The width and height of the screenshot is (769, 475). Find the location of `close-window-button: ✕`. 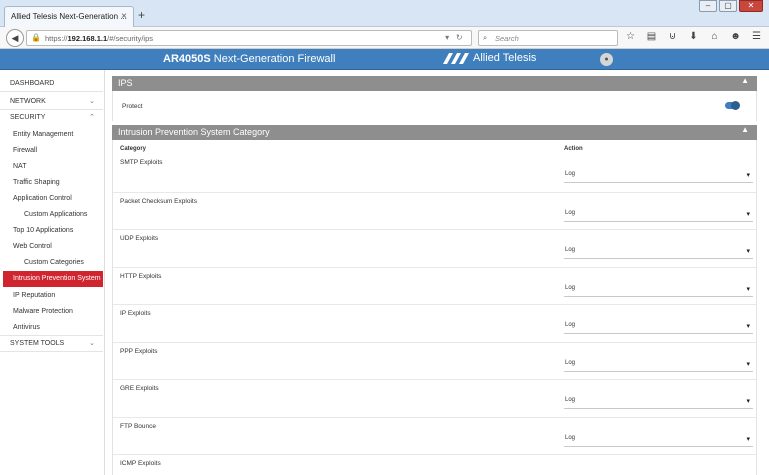

close-window-button: ✕ is located at coordinates (751, 6).